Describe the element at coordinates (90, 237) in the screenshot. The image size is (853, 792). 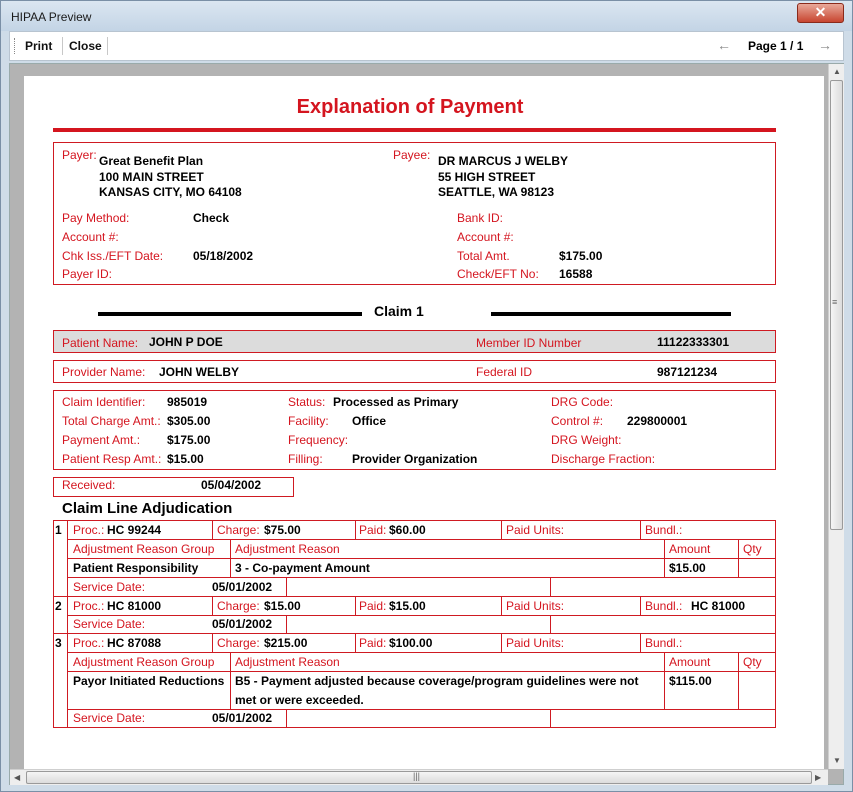
I see `account-label: Account #:` at that location.